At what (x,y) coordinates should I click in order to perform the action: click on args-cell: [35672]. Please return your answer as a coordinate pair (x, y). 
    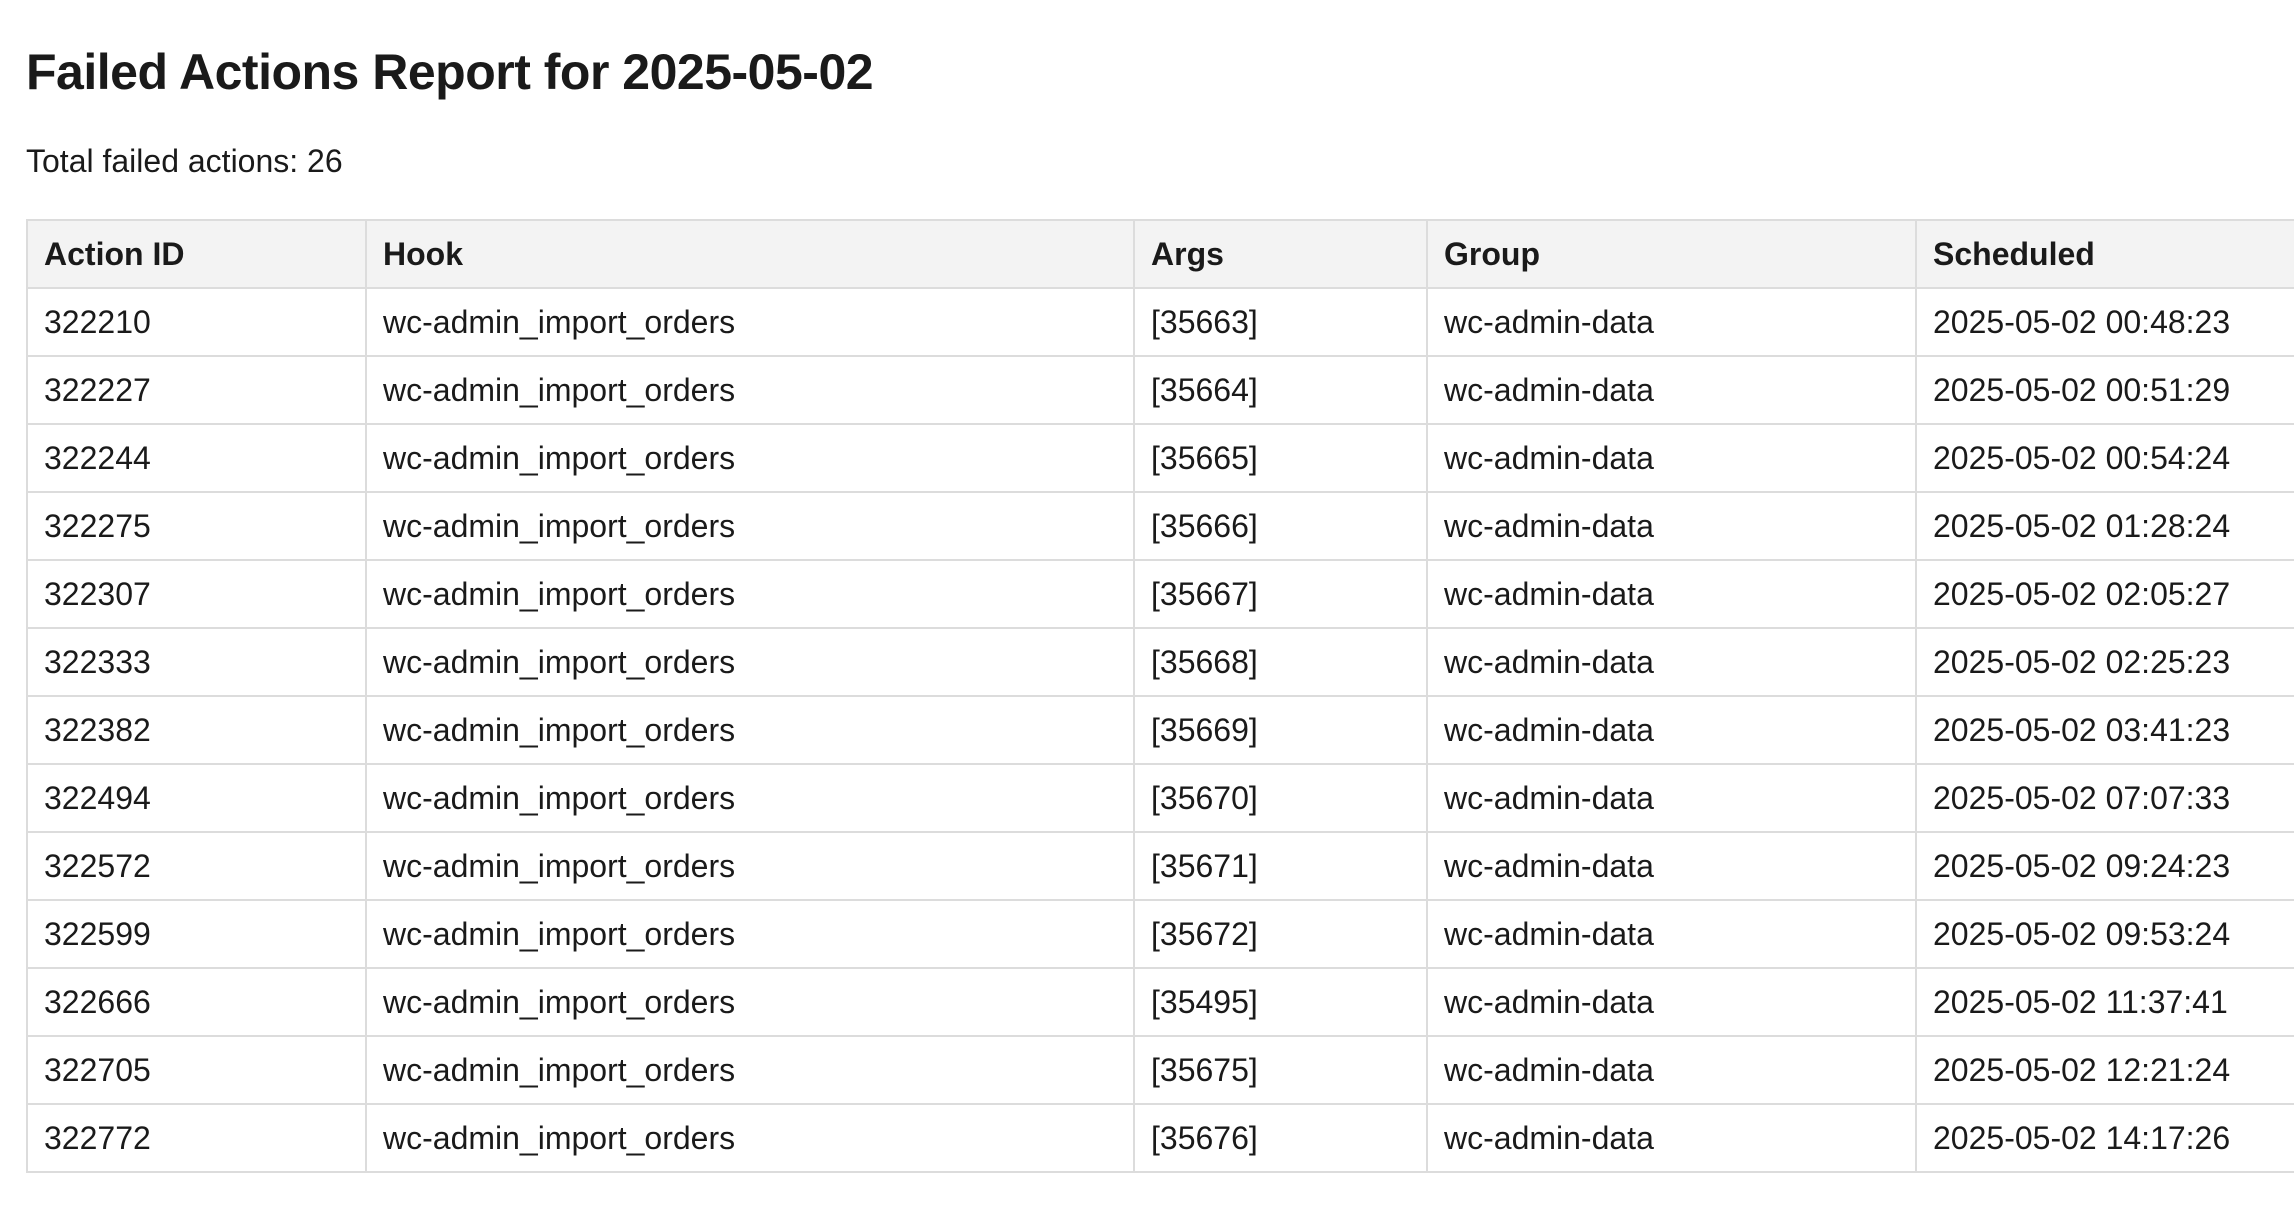
    Looking at the image, I should click on (1280, 934).